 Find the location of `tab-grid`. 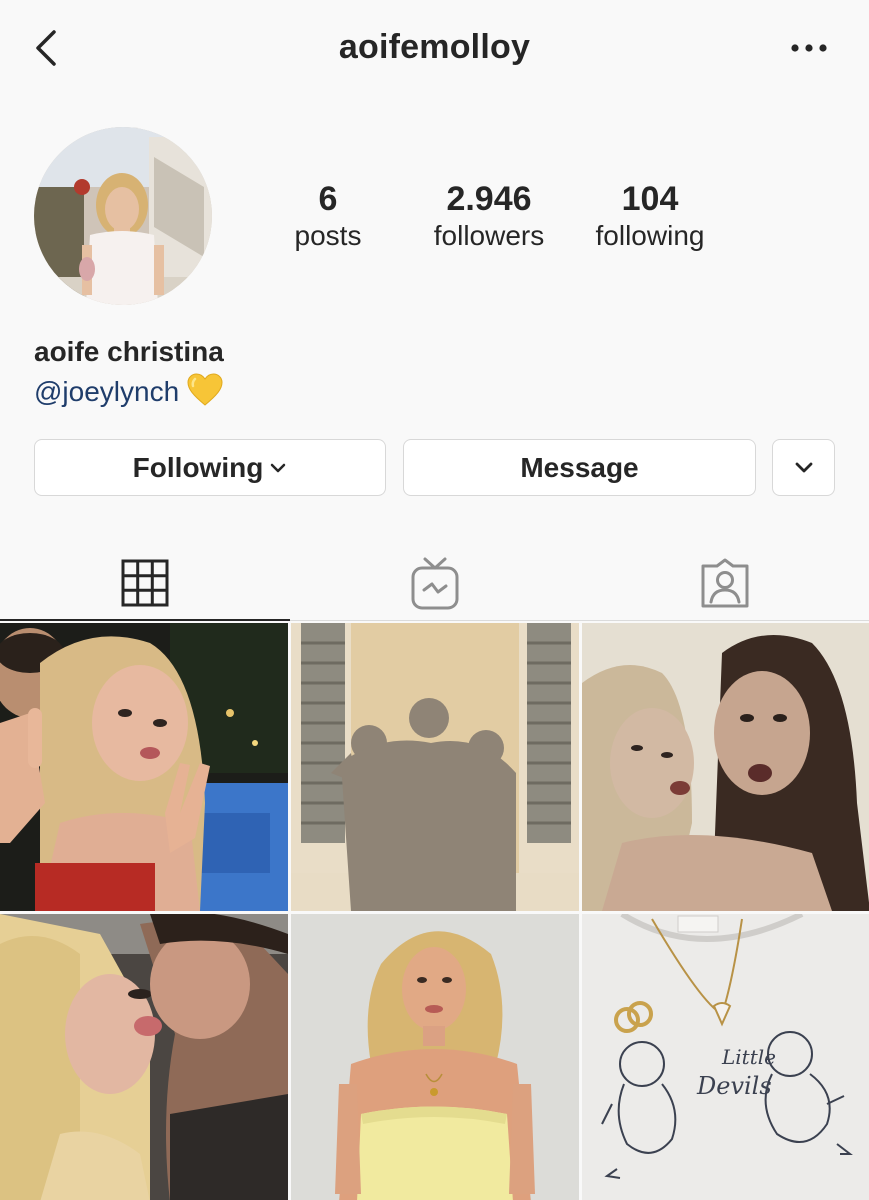

tab-grid is located at coordinates (145, 583).